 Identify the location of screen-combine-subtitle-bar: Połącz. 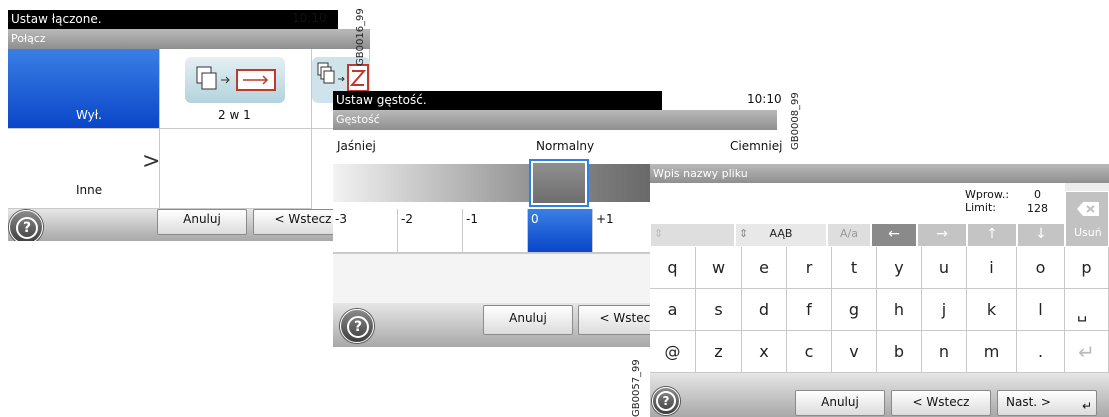
(189, 39).